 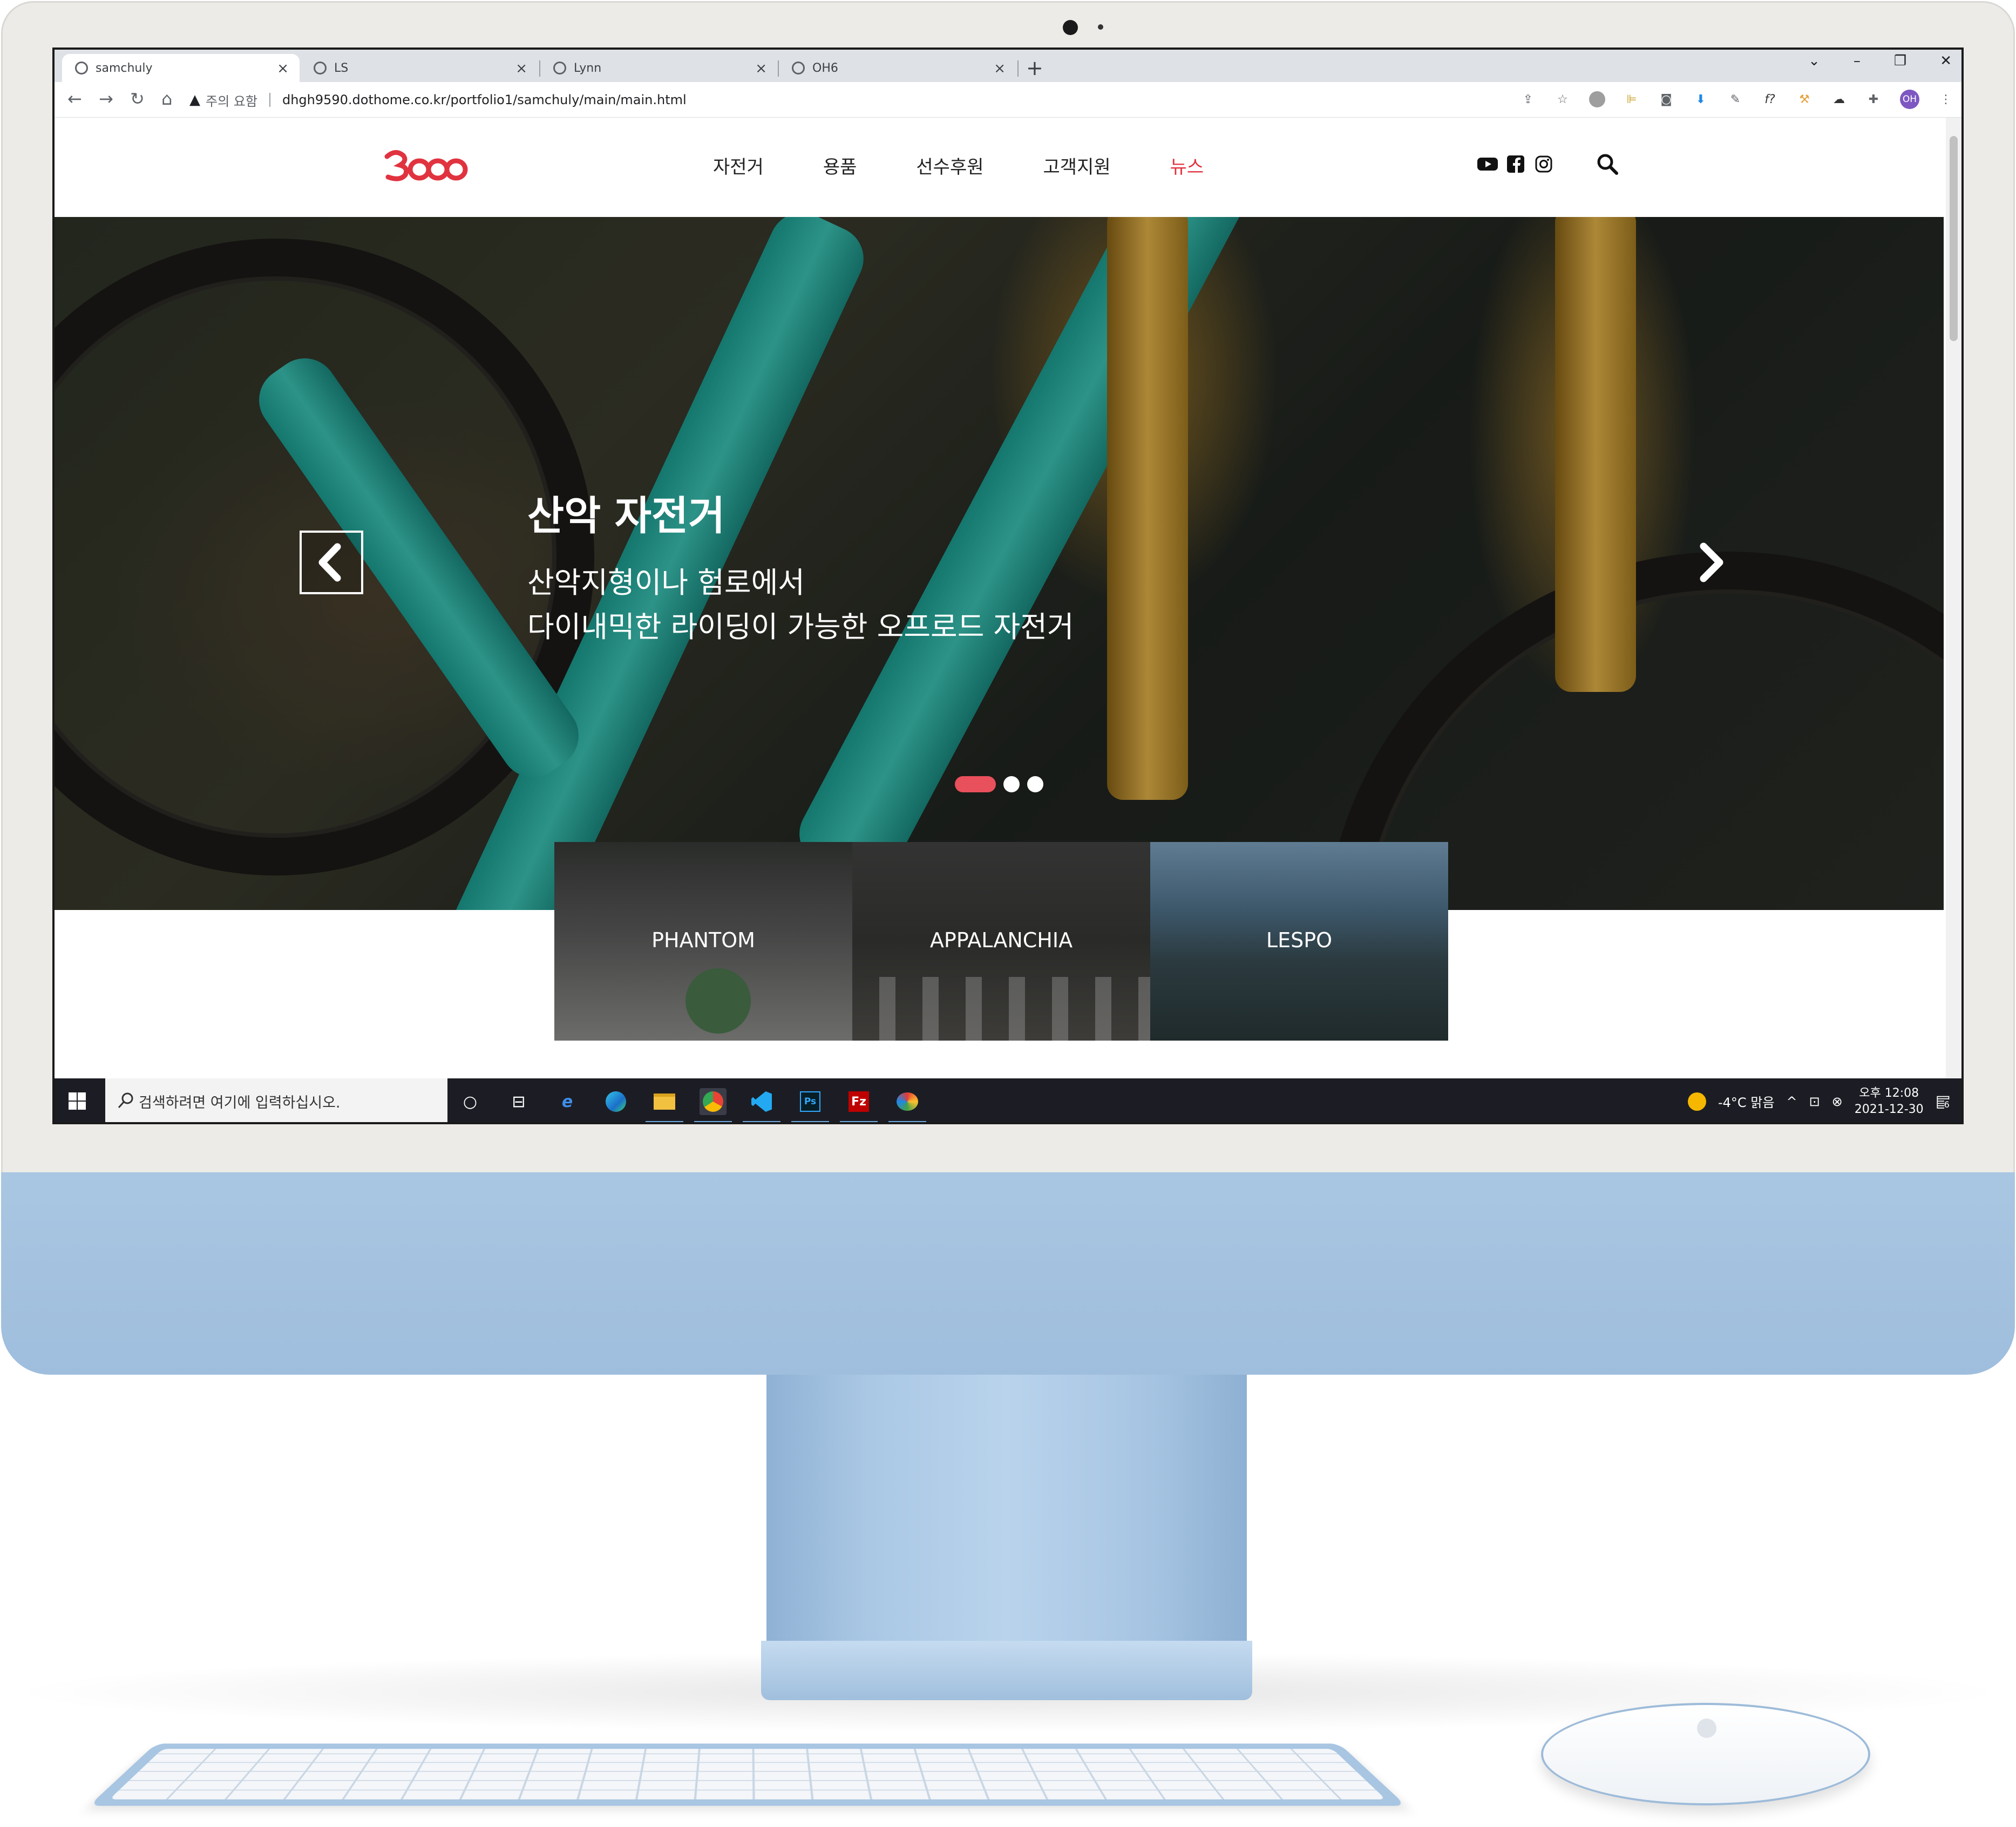 What do you see at coordinates (1954, 238) in the screenshot?
I see `scrollbar-thumb` at bounding box center [1954, 238].